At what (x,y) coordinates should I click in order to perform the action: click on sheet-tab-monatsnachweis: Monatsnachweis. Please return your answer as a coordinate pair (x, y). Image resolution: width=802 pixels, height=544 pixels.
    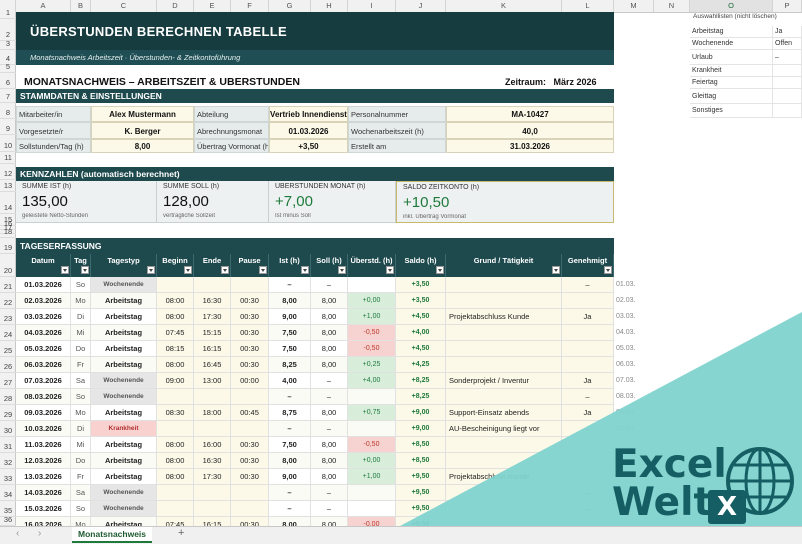
    Looking at the image, I should click on (112, 535).